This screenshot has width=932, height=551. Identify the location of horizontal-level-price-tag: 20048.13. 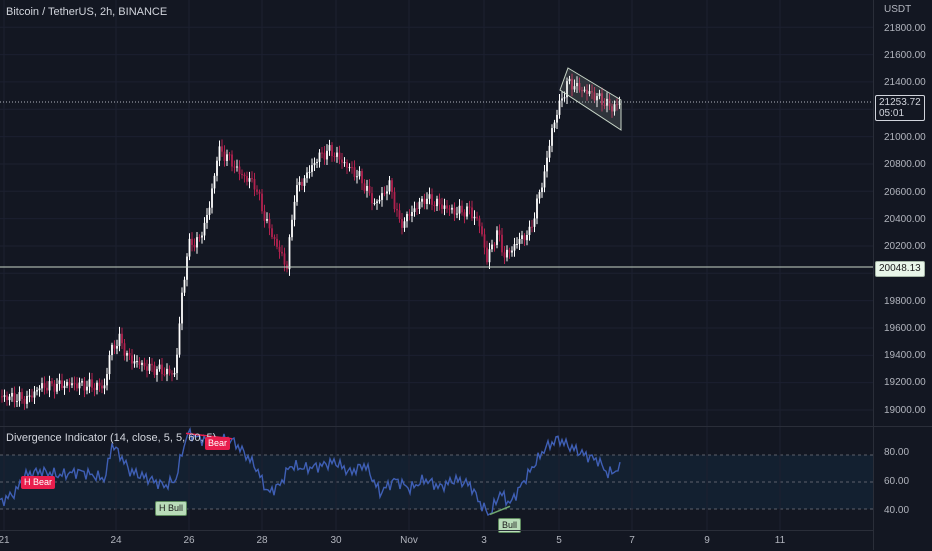
(900, 269).